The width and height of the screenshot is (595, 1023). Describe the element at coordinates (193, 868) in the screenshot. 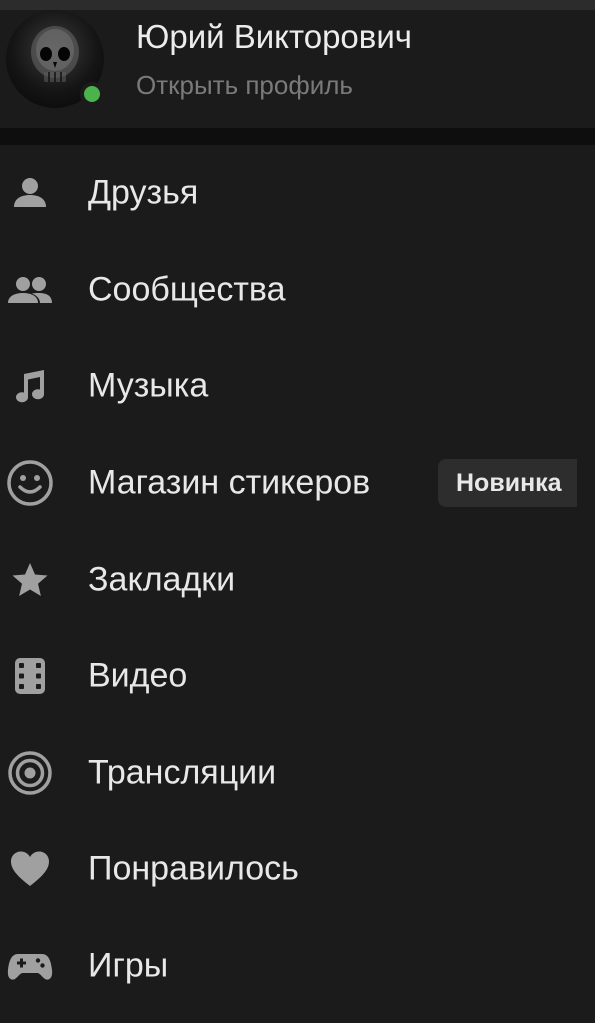

I see `menu-item-label: Понравилось` at that location.